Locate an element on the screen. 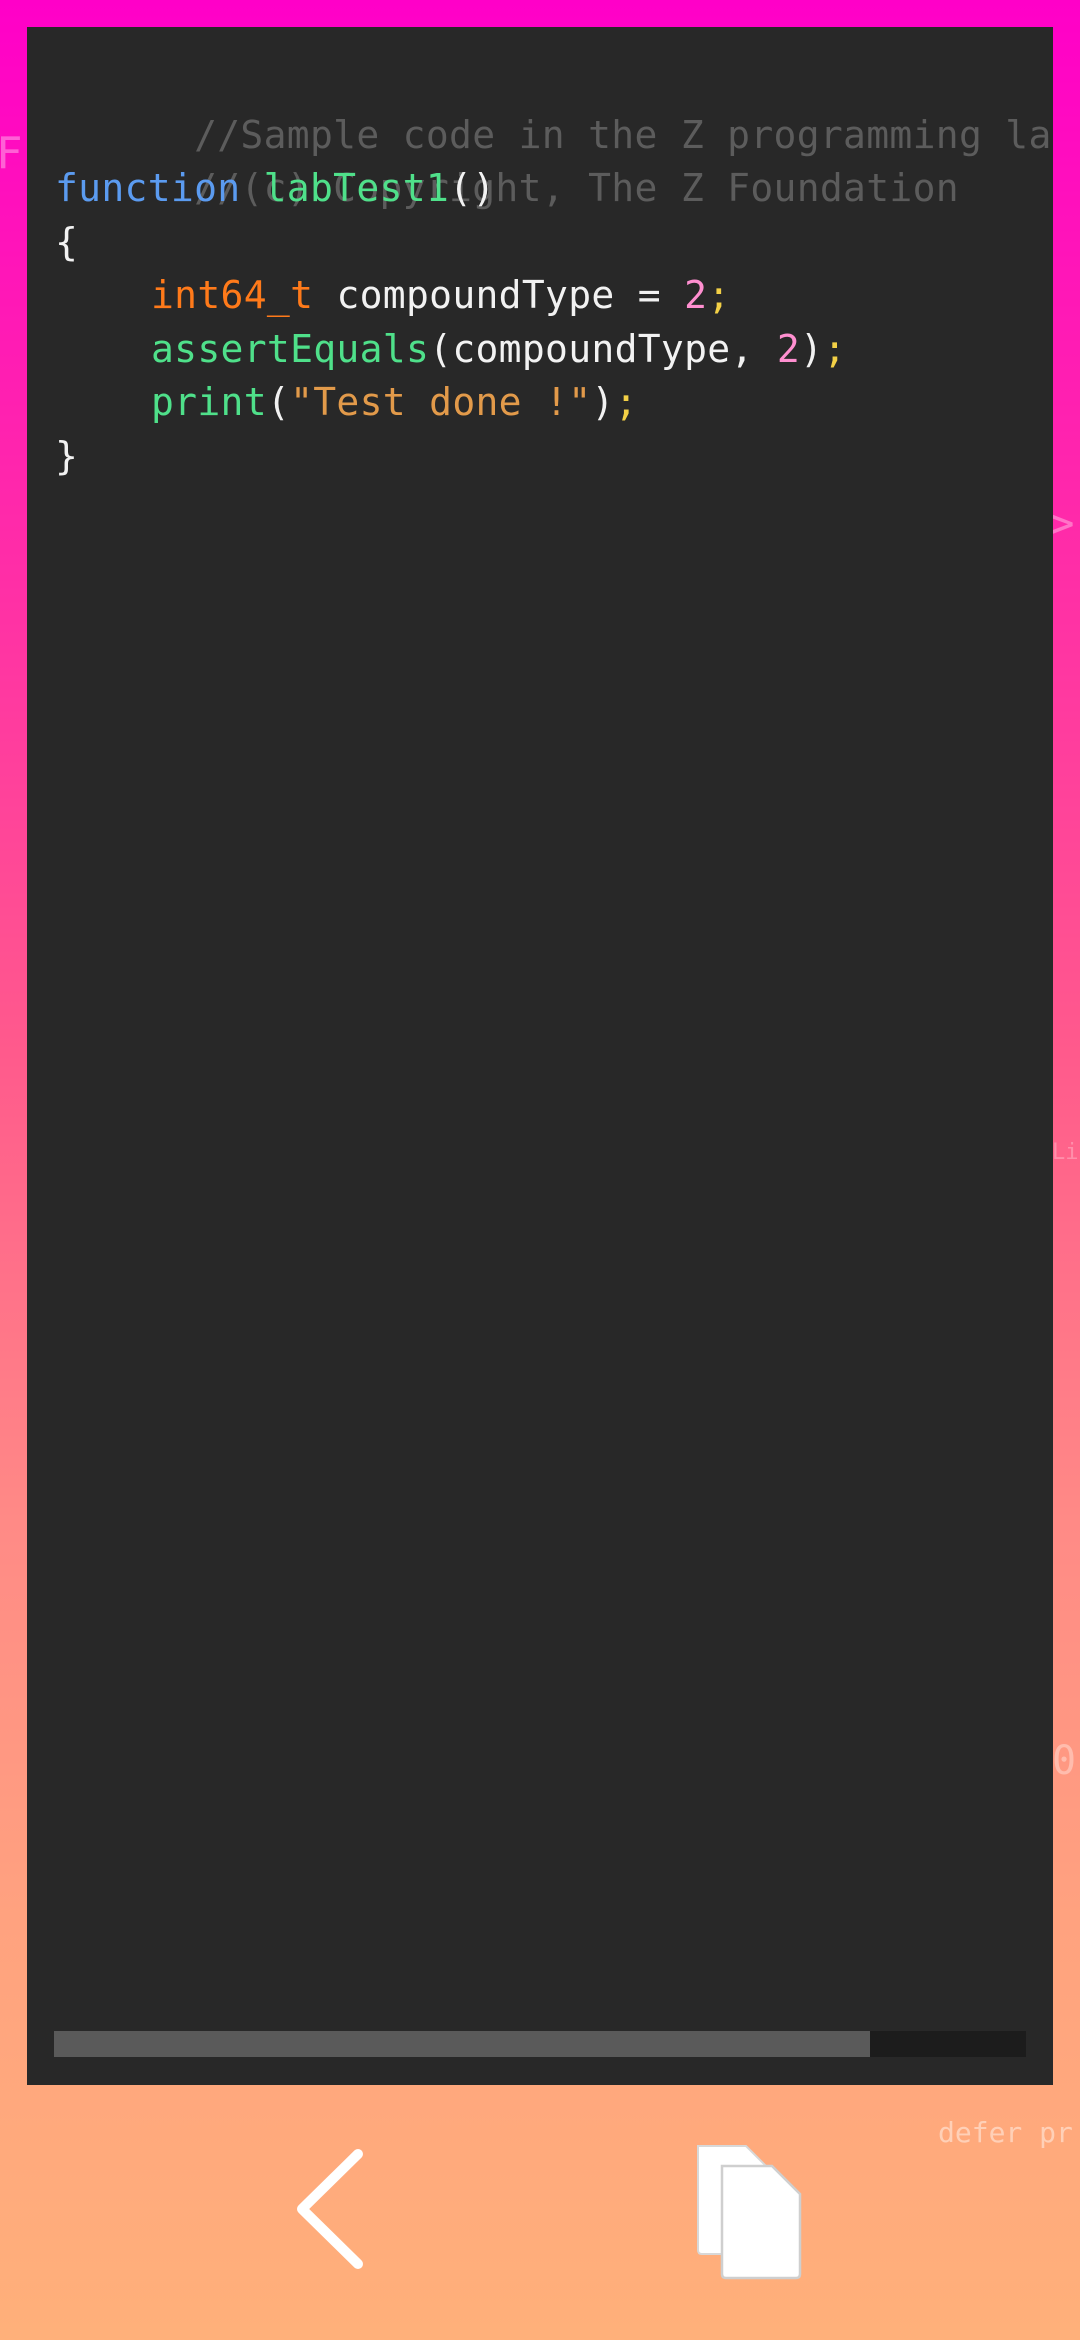 This screenshot has height=2340, width=1080. horizontal-scrollbar is located at coordinates (540, 2044).